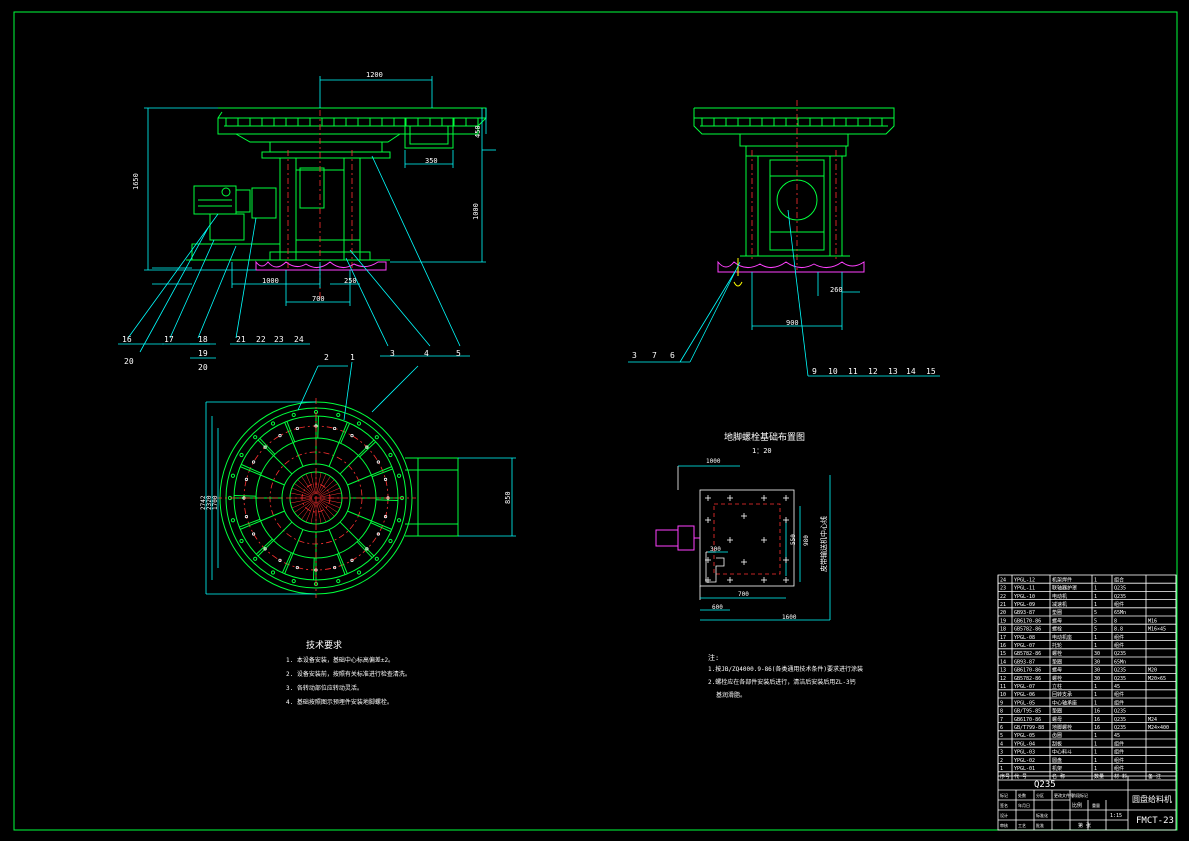 The width and height of the screenshot is (1189, 841). I want to click on material-label: Q235, so click(1045, 785).